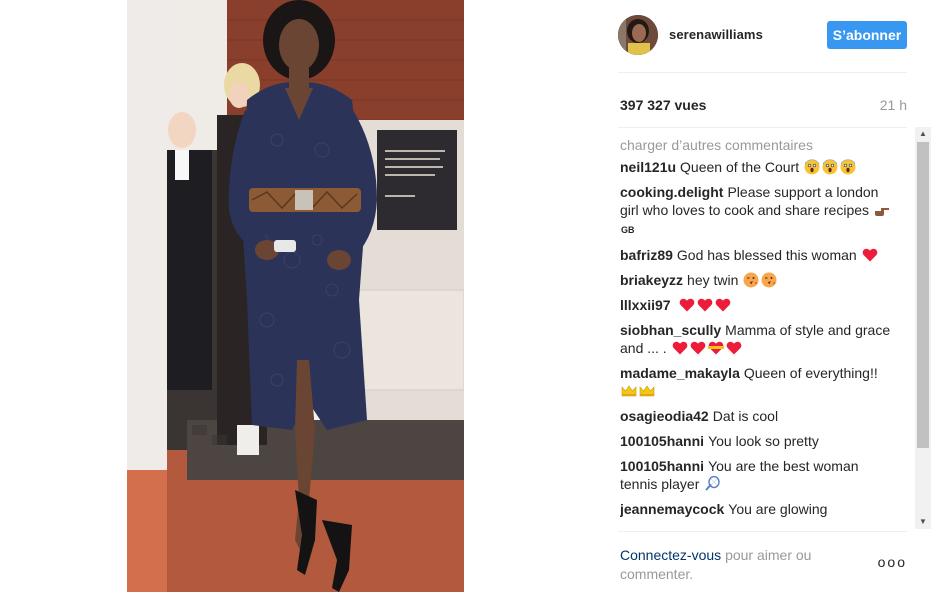  What do you see at coordinates (740, 167) in the screenshot?
I see `comment-text: Queen of the Court` at bounding box center [740, 167].